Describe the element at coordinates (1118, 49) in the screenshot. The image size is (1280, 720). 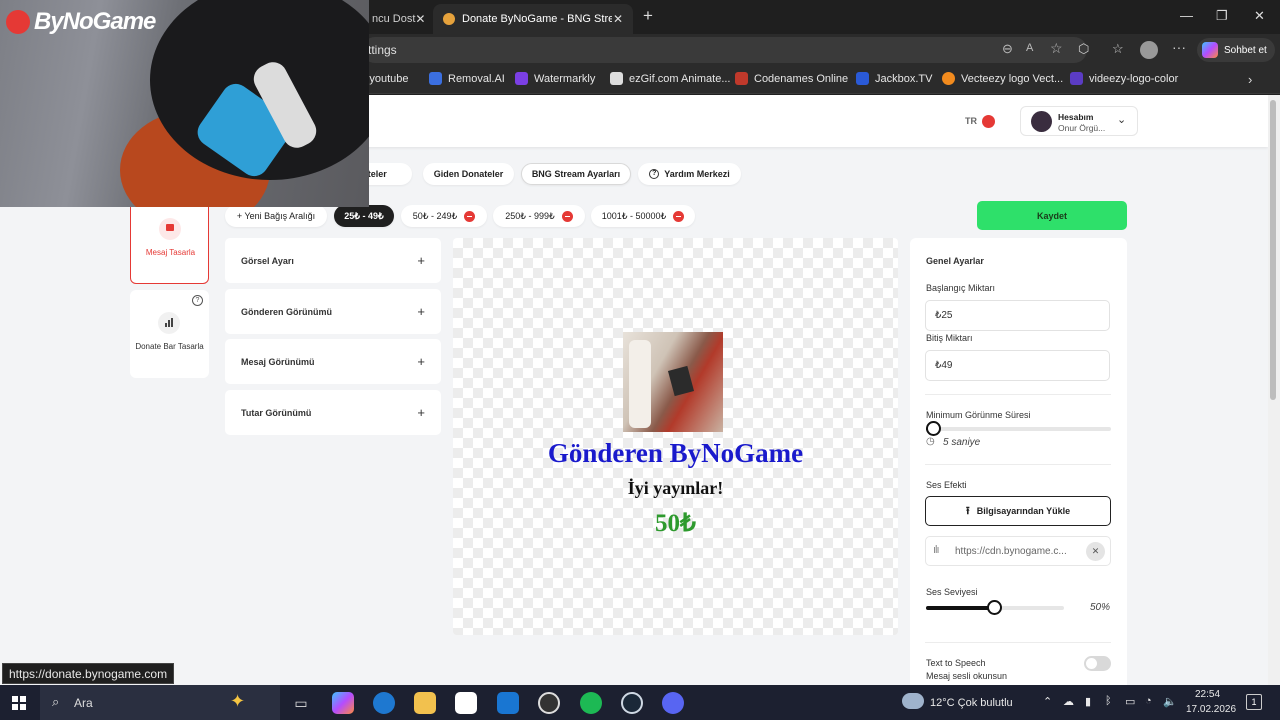
I see `favorites-icon: ☆` at that location.